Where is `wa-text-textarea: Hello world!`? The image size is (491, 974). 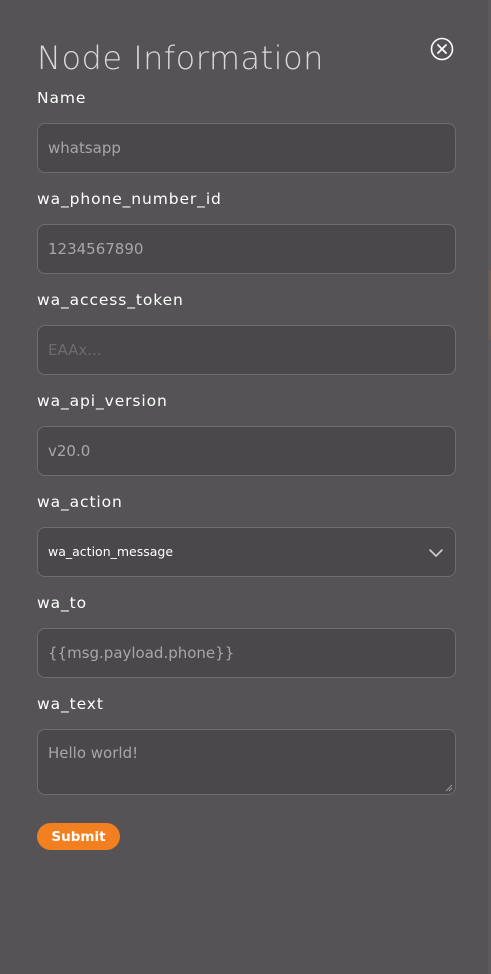 wa-text-textarea: Hello world! is located at coordinates (246, 762).